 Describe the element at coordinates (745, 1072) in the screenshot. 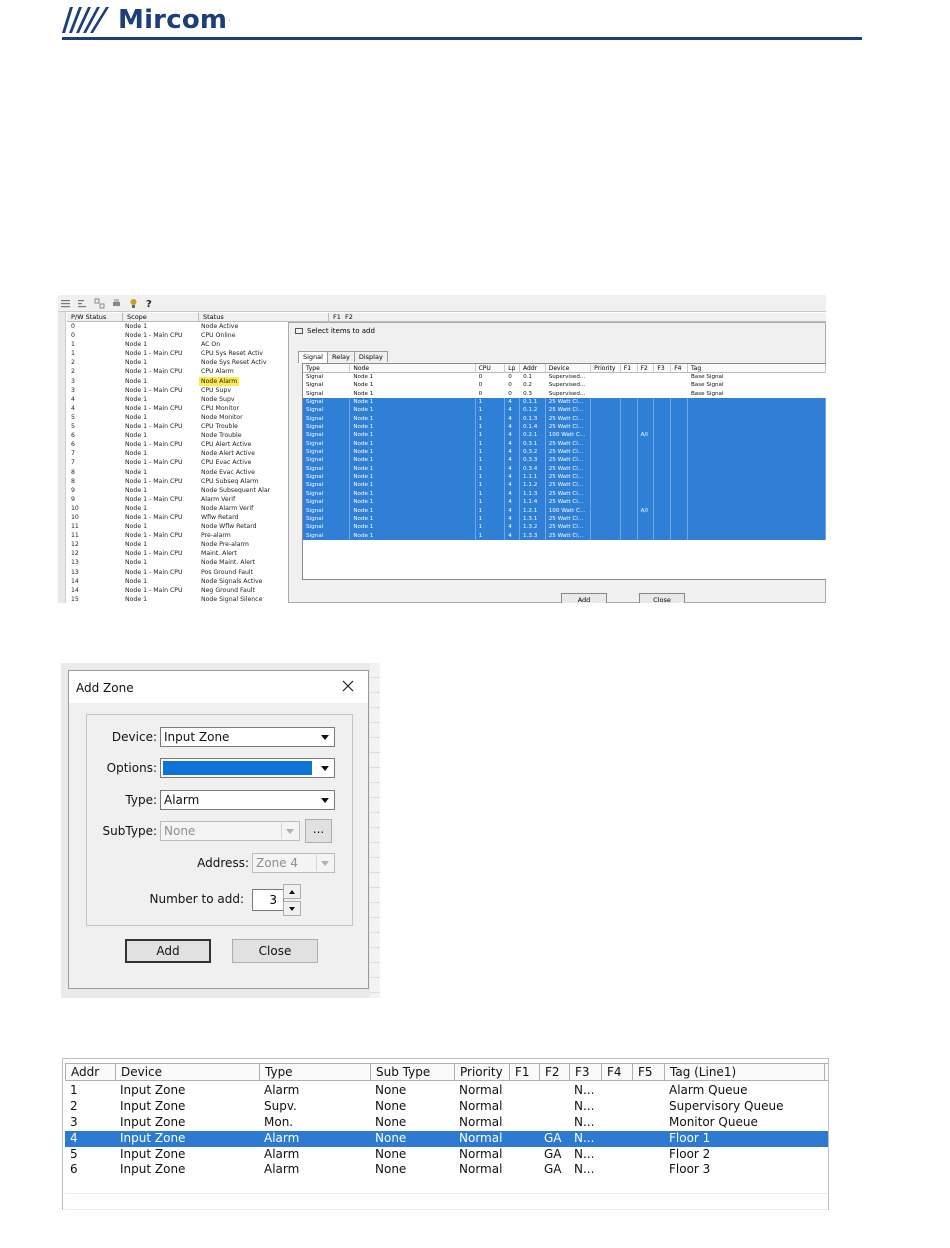

I see `column-header-tag: Tag (Line1)` at that location.